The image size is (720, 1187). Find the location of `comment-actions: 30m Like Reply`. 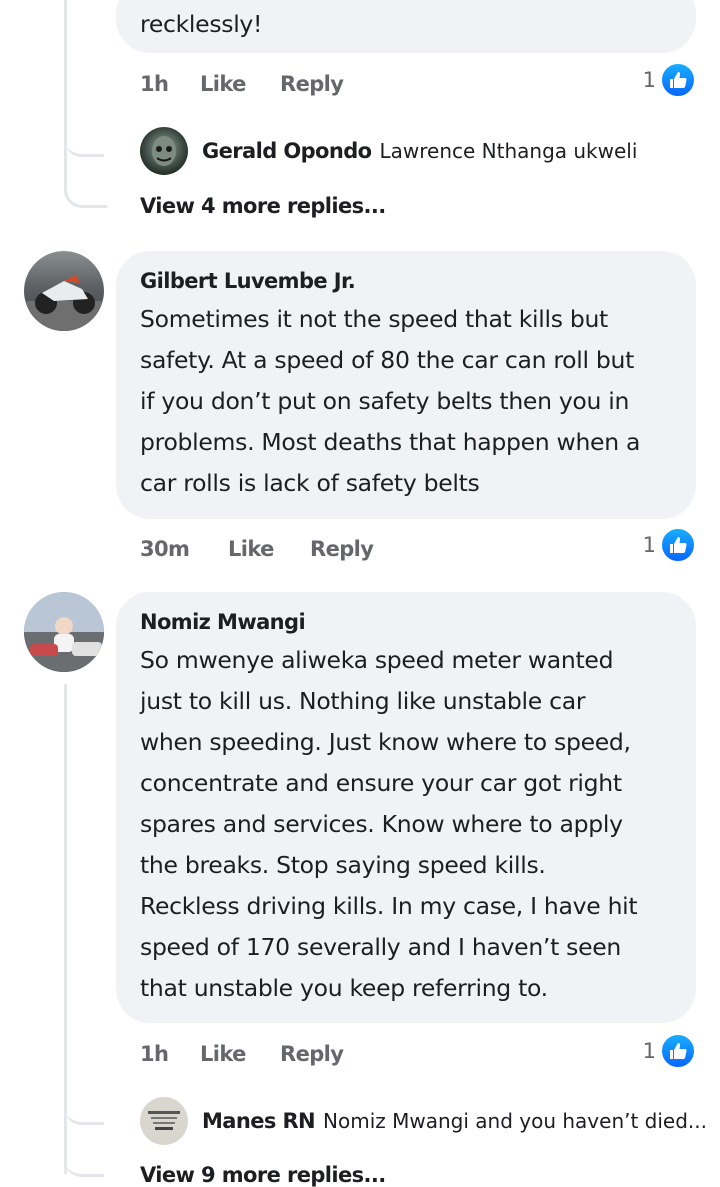

comment-actions: 30m Like Reply is located at coordinates (257, 549).